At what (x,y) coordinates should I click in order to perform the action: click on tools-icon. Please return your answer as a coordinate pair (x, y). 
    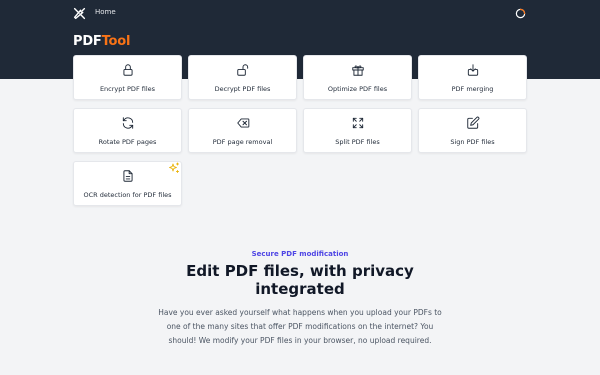
    Looking at the image, I should click on (79, 13).